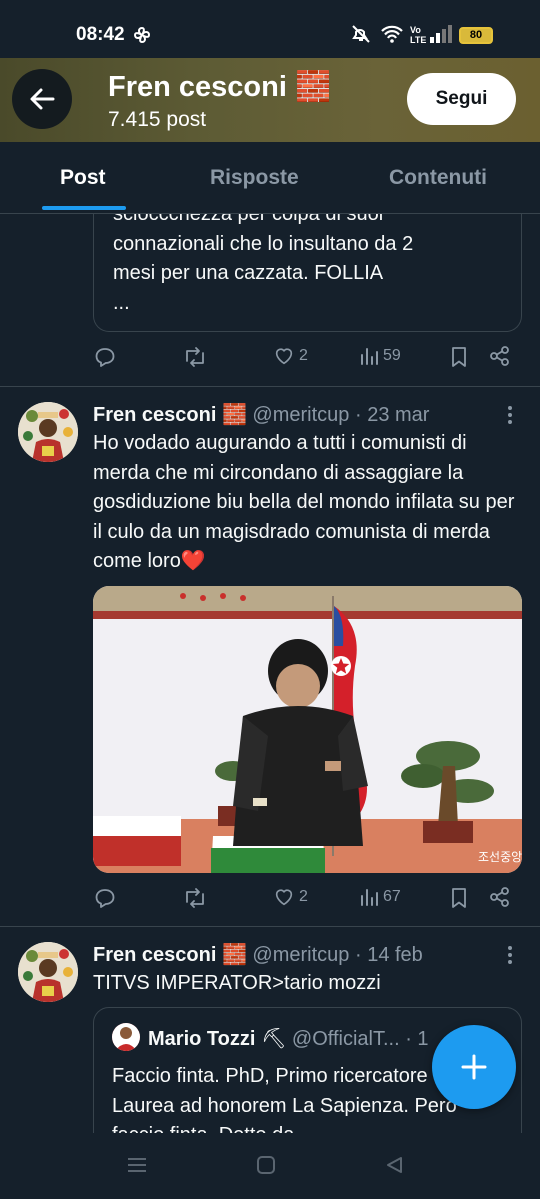 The image size is (540, 1199). What do you see at coordinates (248, 273) in the screenshot?
I see `quoted-line: mesi per una cazzata. FOLLIA` at bounding box center [248, 273].